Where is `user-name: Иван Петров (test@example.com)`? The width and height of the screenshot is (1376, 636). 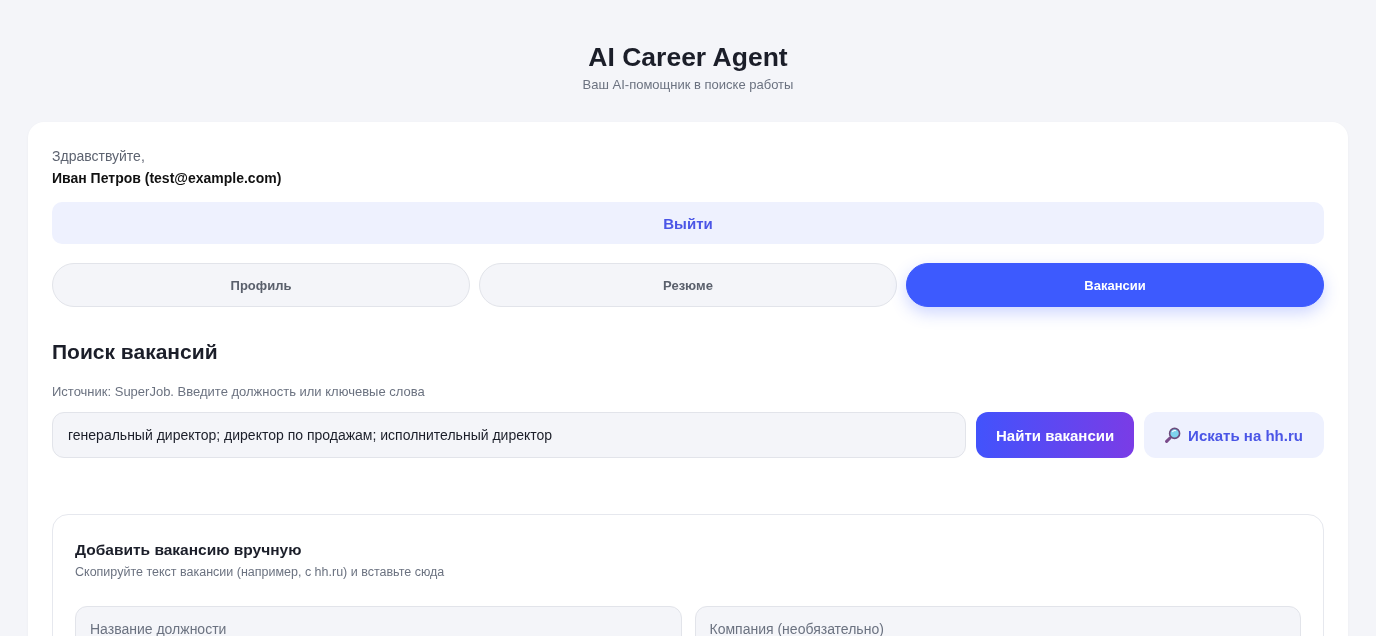 user-name: Иван Петров (test@example.com) is located at coordinates (167, 178).